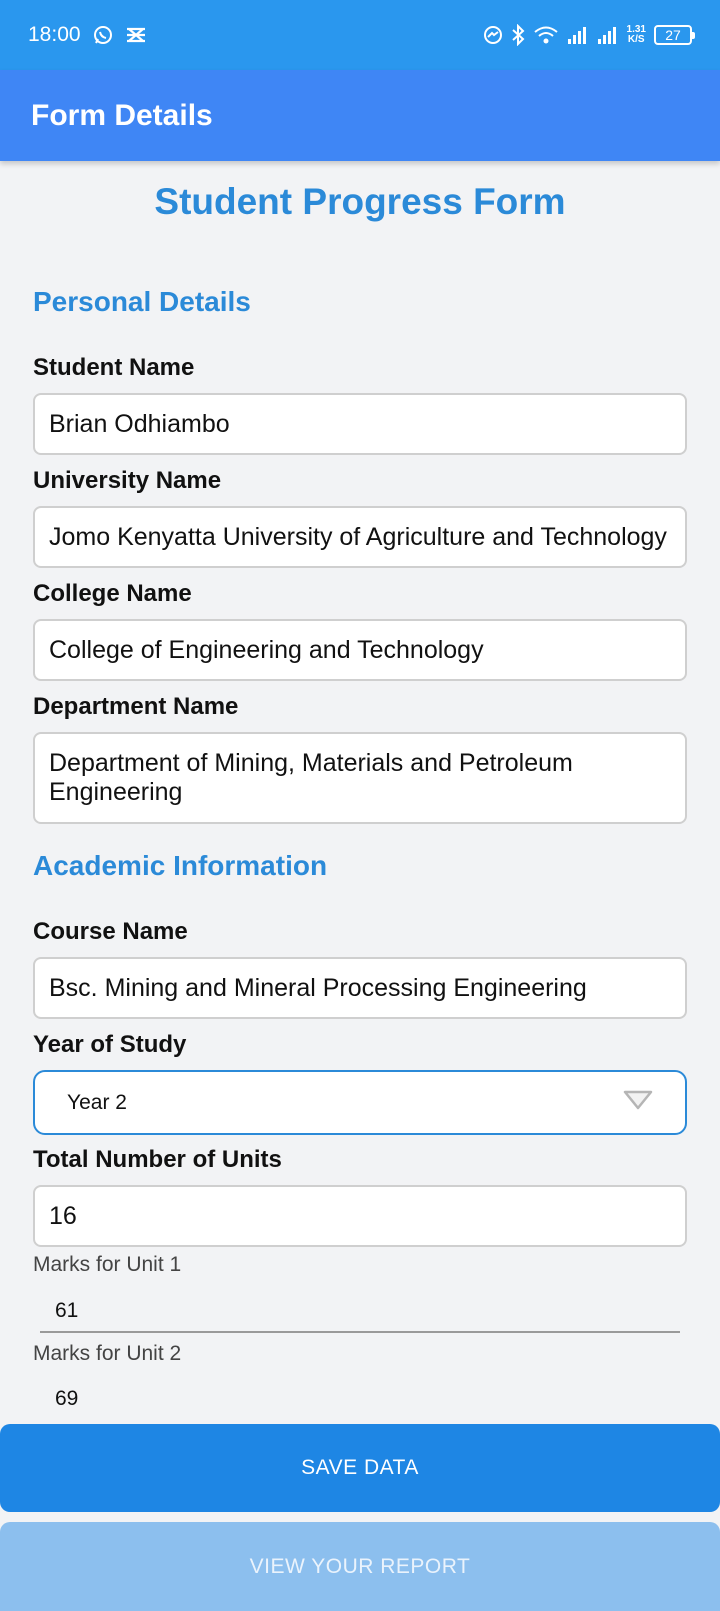 The height and width of the screenshot is (1611, 720). I want to click on student-name-input: Brian Odhiambo, so click(360, 424).